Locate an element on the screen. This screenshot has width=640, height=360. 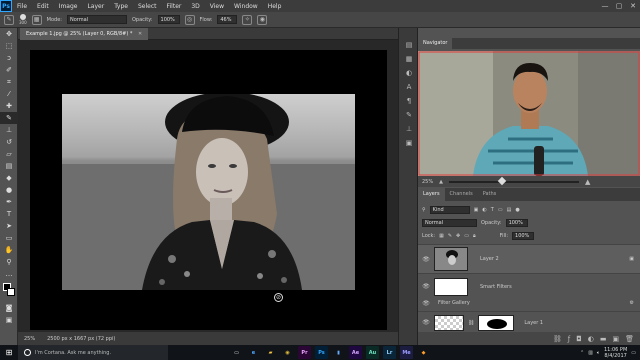
taskbar-media-encoder-icon: Me is located at coordinates (406, 352).